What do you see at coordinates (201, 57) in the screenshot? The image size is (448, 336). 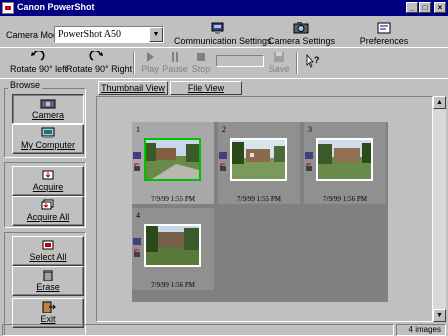 I see `stop-icon` at bounding box center [201, 57].